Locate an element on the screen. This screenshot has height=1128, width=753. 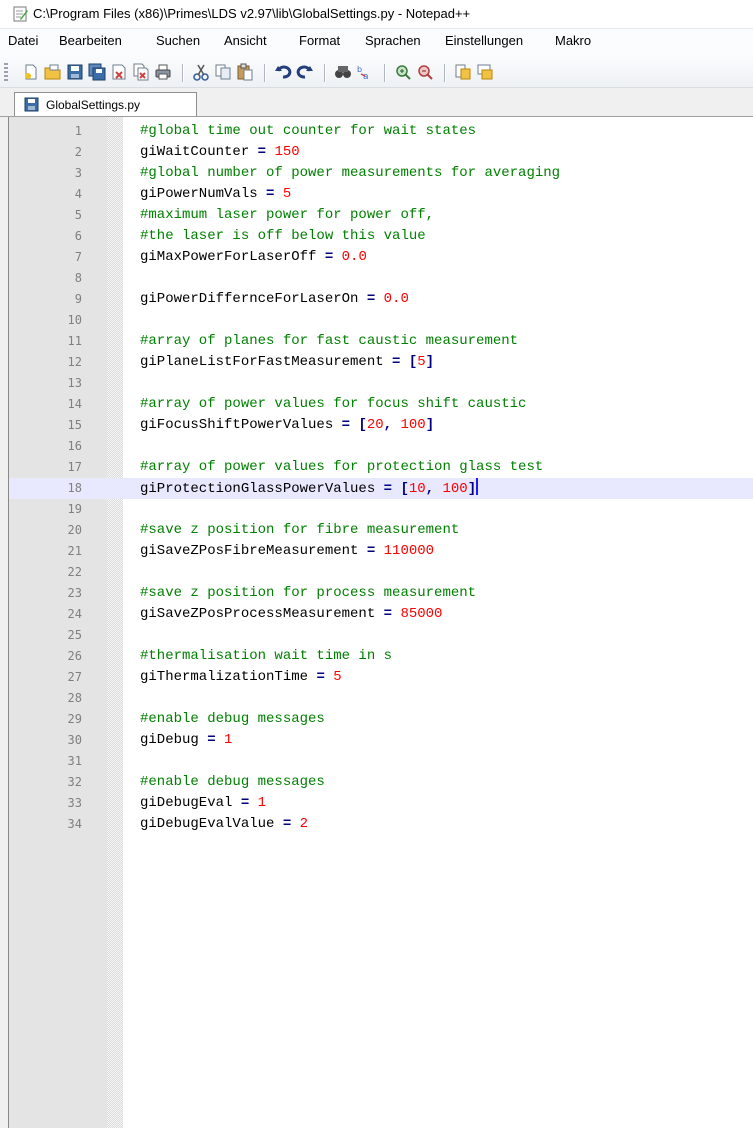
menu-format: Format is located at coordinates (319, 40).